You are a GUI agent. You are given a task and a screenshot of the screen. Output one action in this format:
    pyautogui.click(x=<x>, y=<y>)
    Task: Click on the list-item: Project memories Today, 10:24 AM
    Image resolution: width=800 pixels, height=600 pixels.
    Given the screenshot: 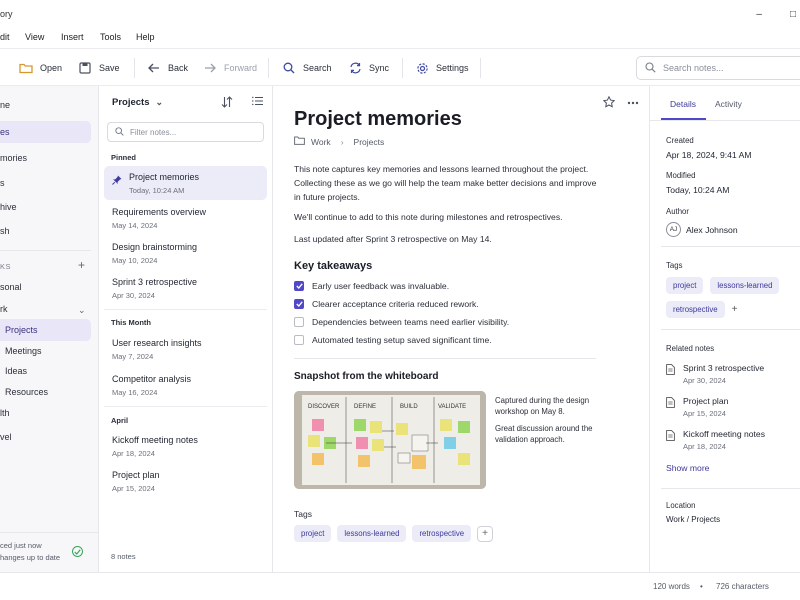 What is the action you would take?
    pyautogui.click(x=185, y=183)
    